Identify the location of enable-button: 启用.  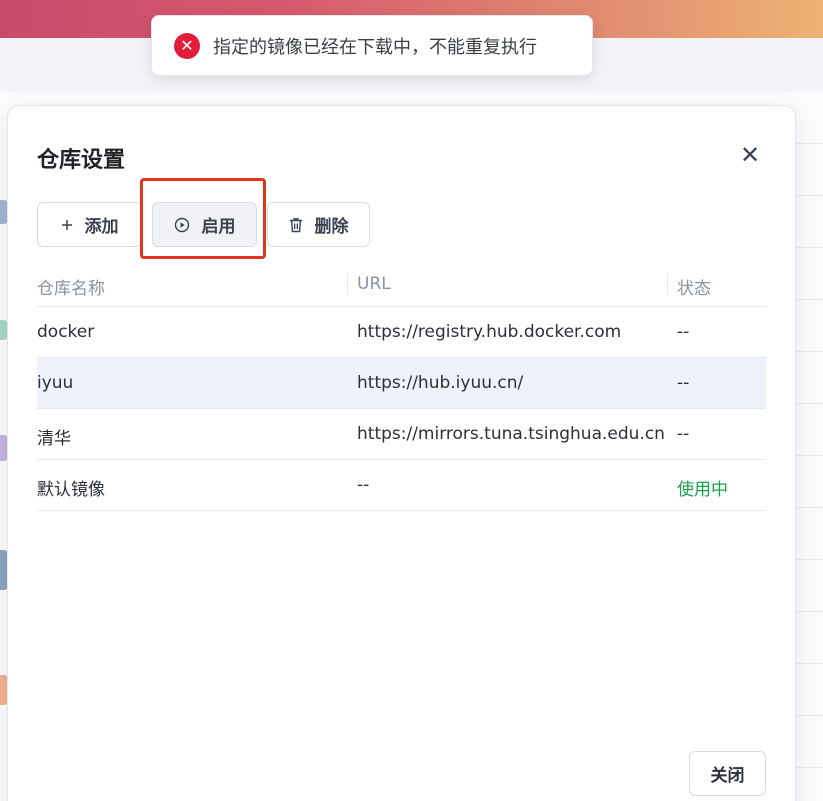
(204, 224).